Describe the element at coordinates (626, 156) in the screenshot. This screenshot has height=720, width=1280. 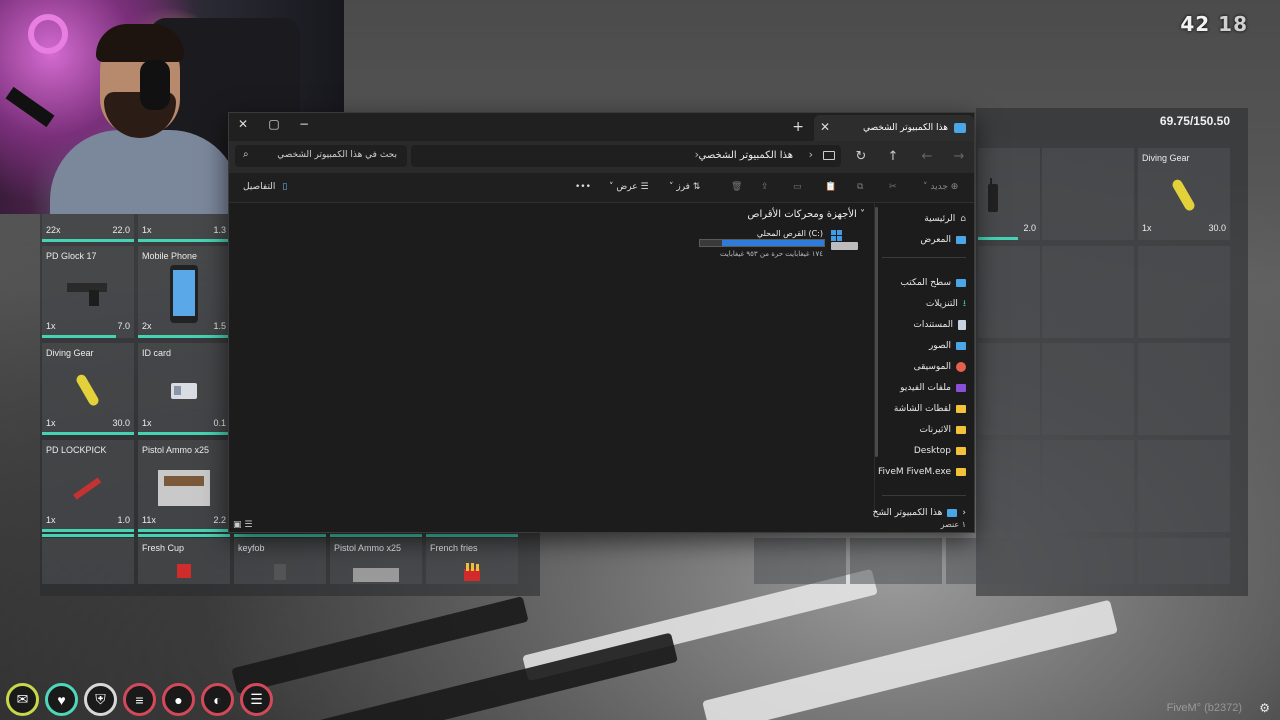
I see `address-bar: › هذا الكمبيوتر الشخصي ›` at that location.